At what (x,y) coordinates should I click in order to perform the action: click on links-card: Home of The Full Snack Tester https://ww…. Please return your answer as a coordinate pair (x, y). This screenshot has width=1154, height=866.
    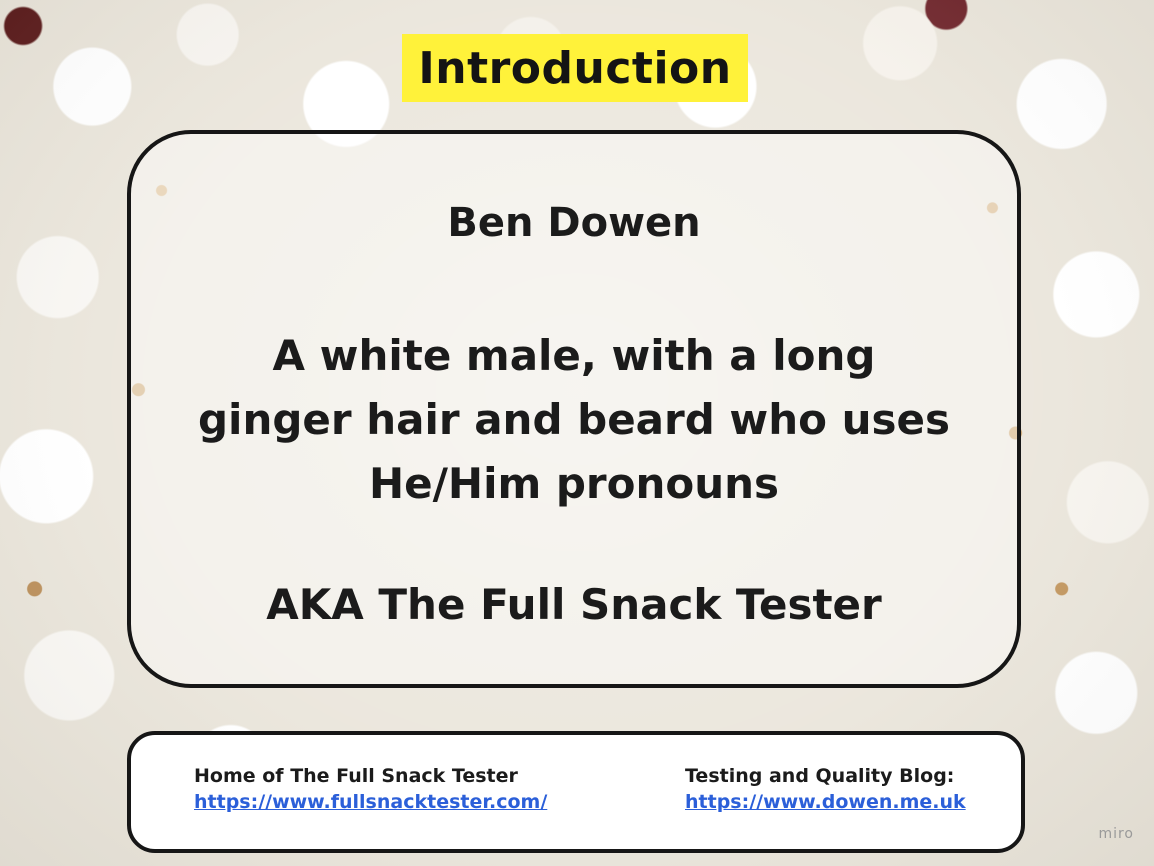
    Looking at the image, I should click on (576, 792).